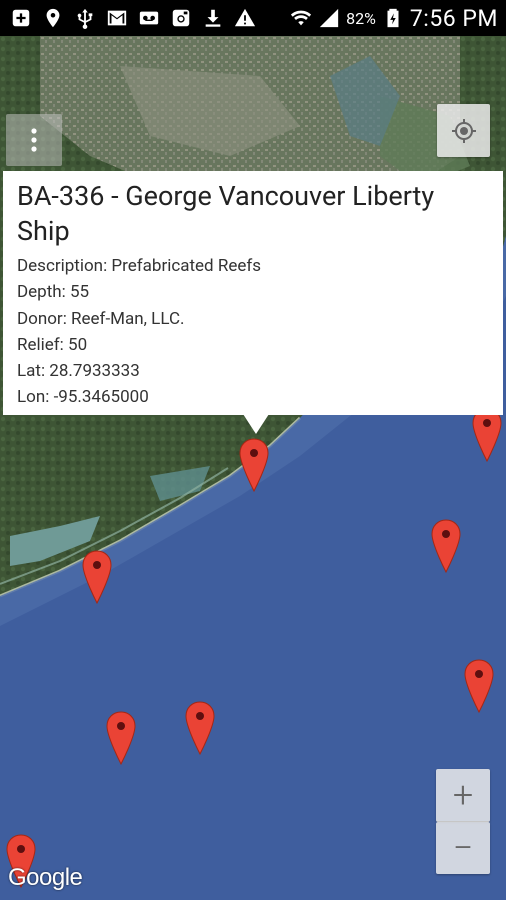  Describe the element at coordinates (78, 371) in the screenshot. I see `info-latitude: Lat: 28.7933333` at that location.